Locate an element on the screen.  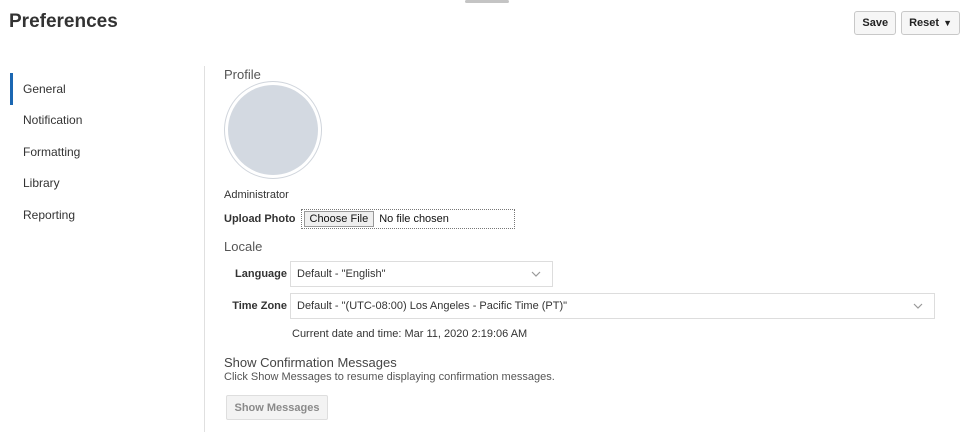
file-status: No file chosen is located at coordinates (414, 219).